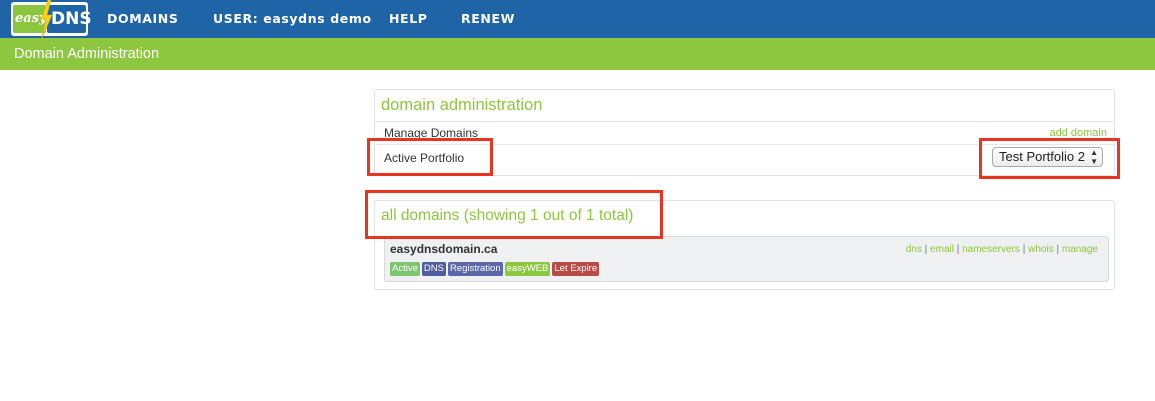  Describe the element at coordinates (443, 249) in the screenshot. I see `domain-name: easydnsdomain.ca` at that location.